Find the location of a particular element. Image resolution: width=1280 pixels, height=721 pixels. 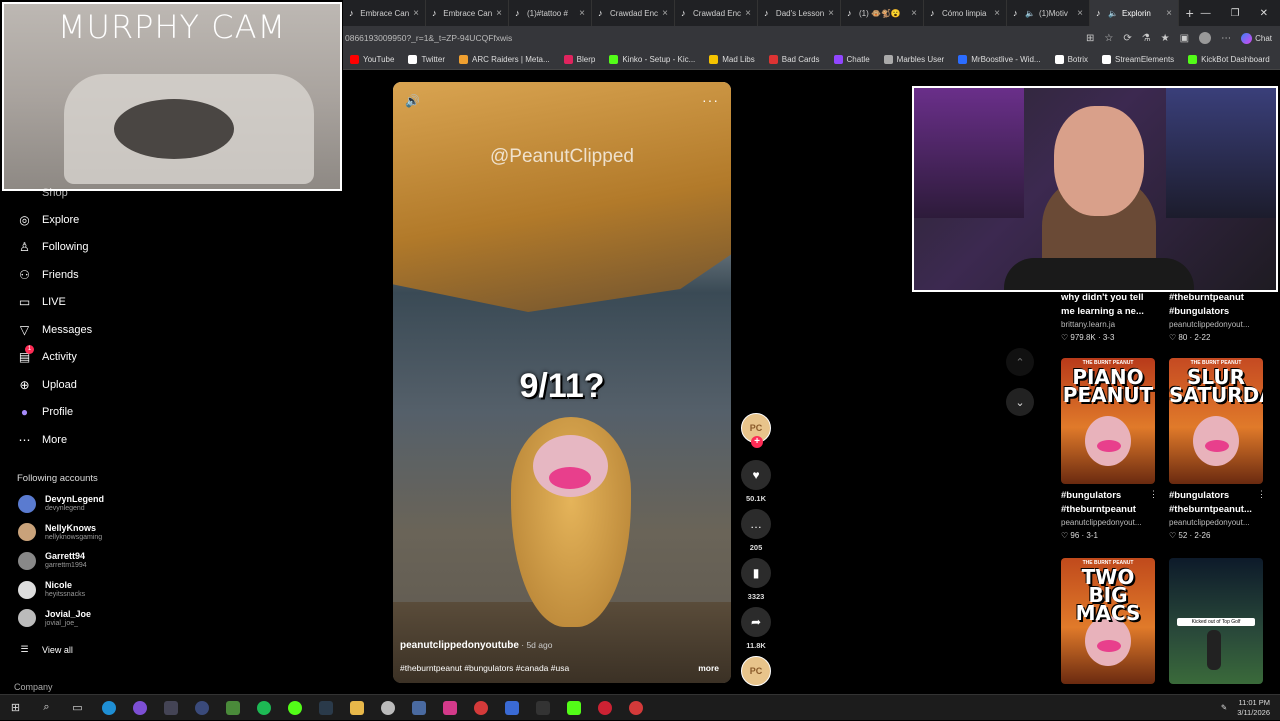

bookmark-star-icon: ☆ is located at coordinates (1108, 38).